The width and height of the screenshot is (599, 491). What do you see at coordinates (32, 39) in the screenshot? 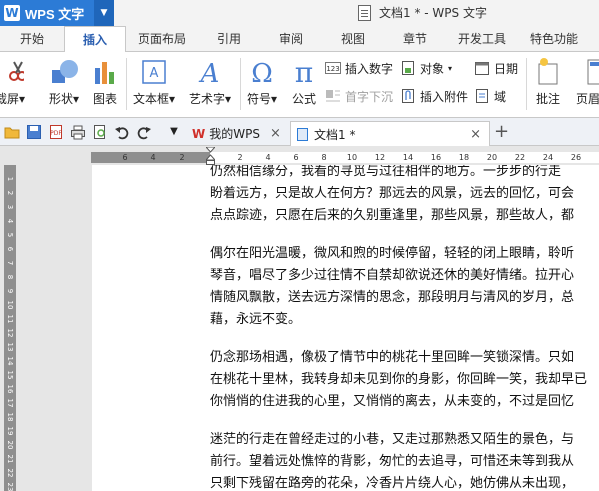
I see `tab-start: 开始` at bounding box center [32, 39].